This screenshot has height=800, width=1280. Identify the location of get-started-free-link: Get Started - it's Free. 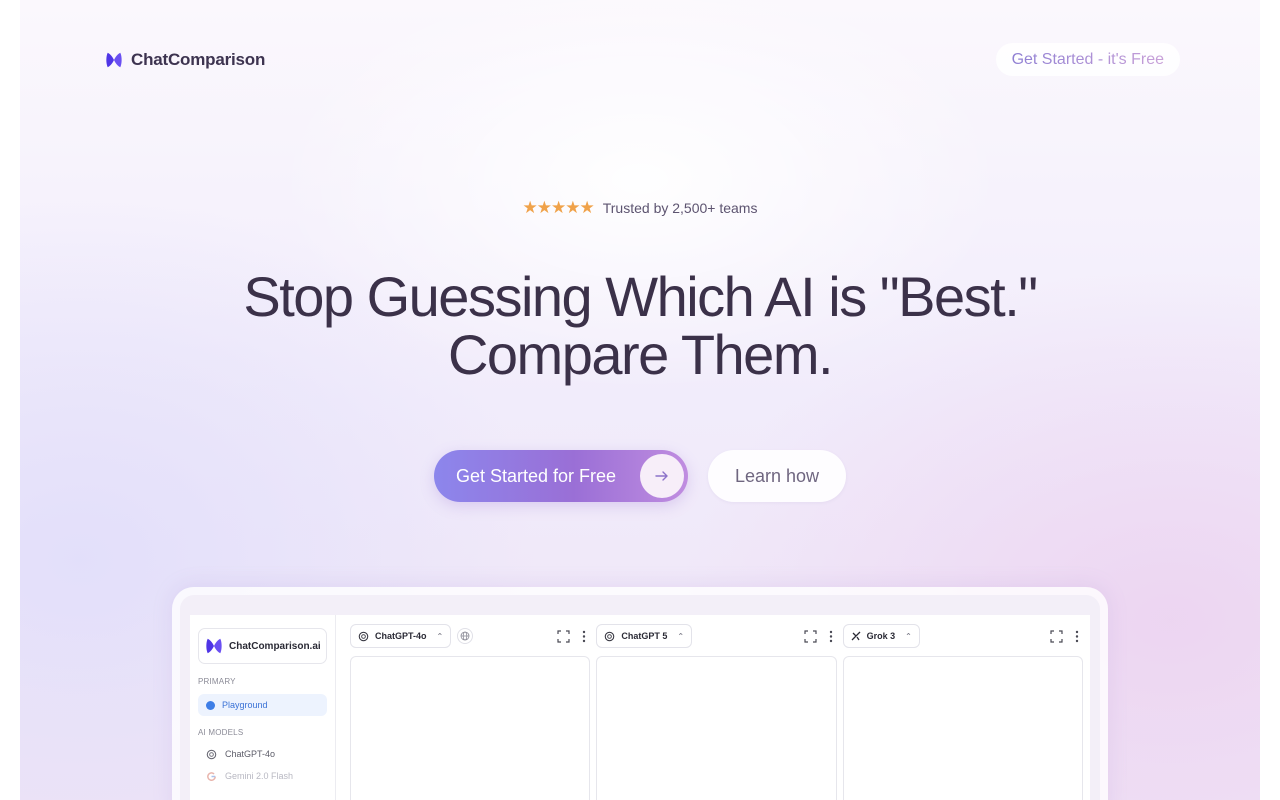
(1087, 59).